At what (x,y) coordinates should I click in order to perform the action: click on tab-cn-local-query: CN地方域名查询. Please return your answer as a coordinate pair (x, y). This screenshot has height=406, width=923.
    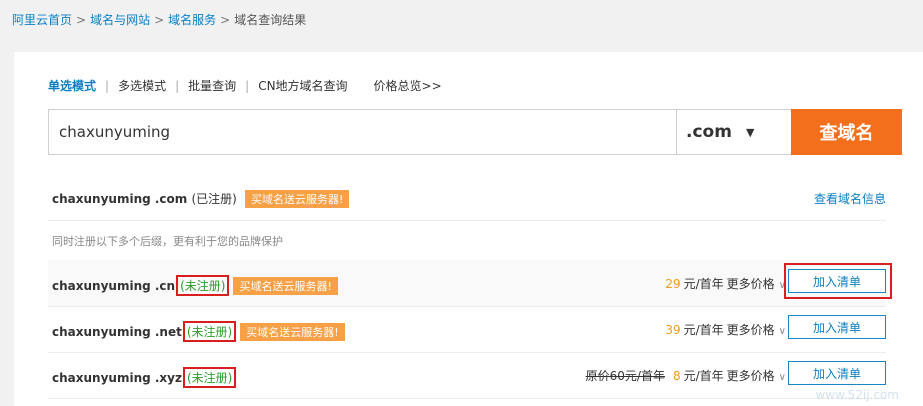
    Looking at the image, I should click on (302, 86).